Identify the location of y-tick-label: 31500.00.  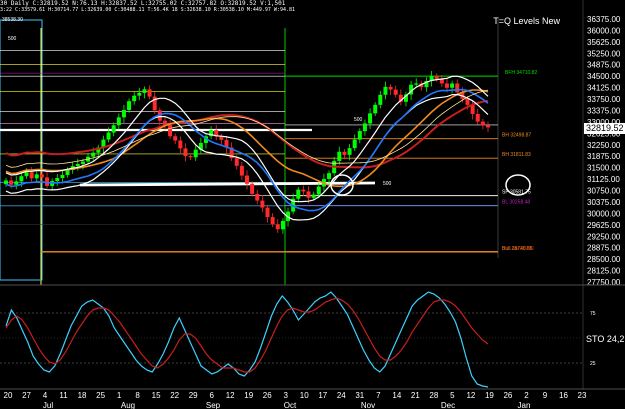
(604, 168).